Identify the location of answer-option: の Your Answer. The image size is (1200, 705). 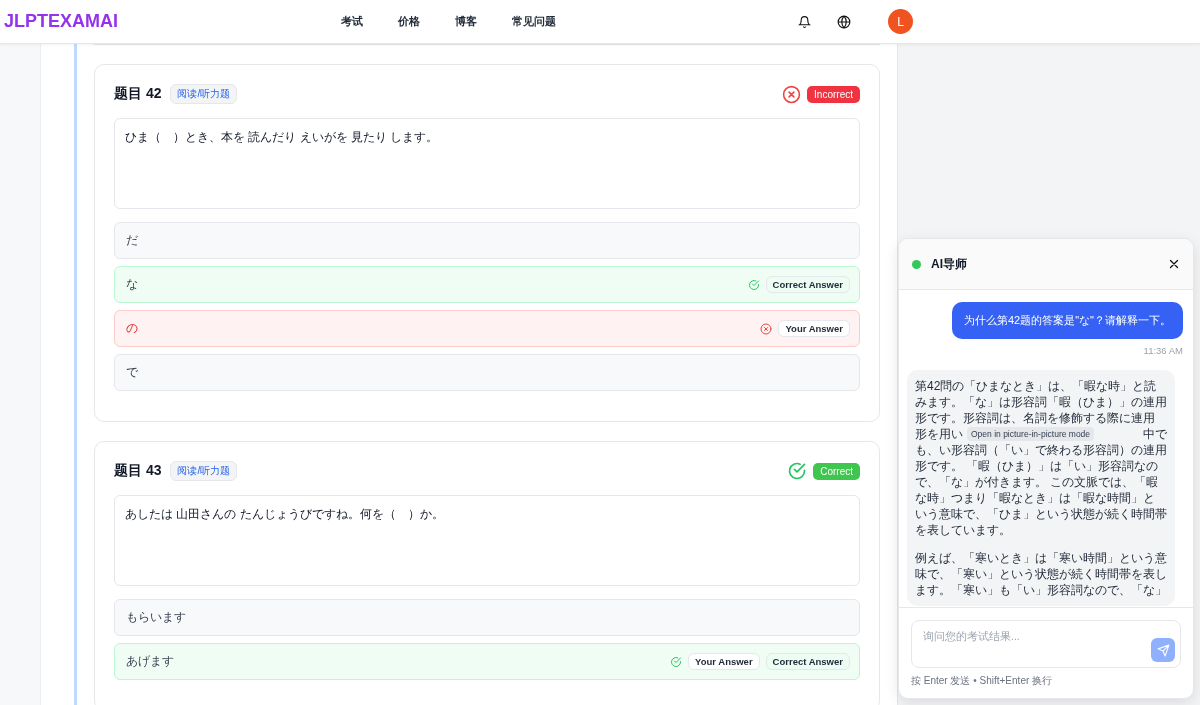
(487, 328).